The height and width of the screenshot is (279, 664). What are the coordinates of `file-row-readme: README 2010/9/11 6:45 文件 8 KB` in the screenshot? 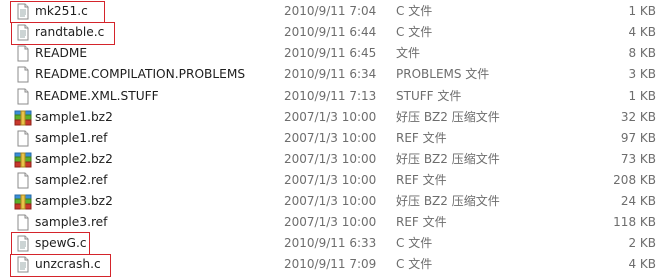 It's located at (332, 53).